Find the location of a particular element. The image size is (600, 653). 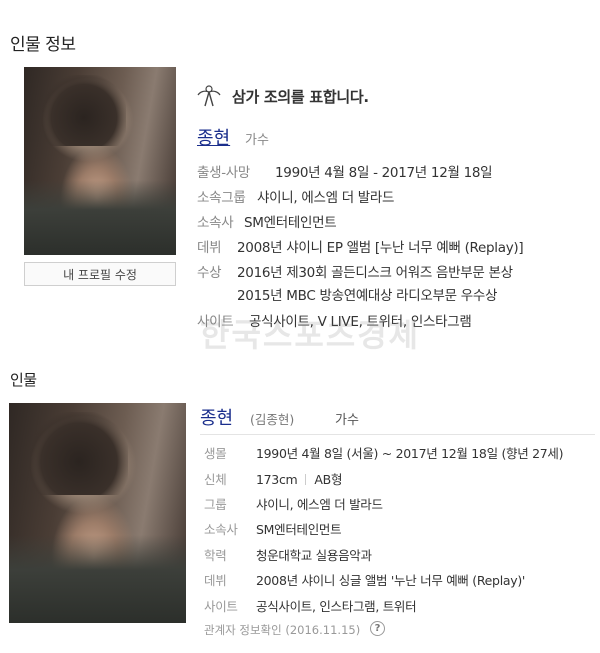

row-label: 수상 is located at coordinates (209, 273).